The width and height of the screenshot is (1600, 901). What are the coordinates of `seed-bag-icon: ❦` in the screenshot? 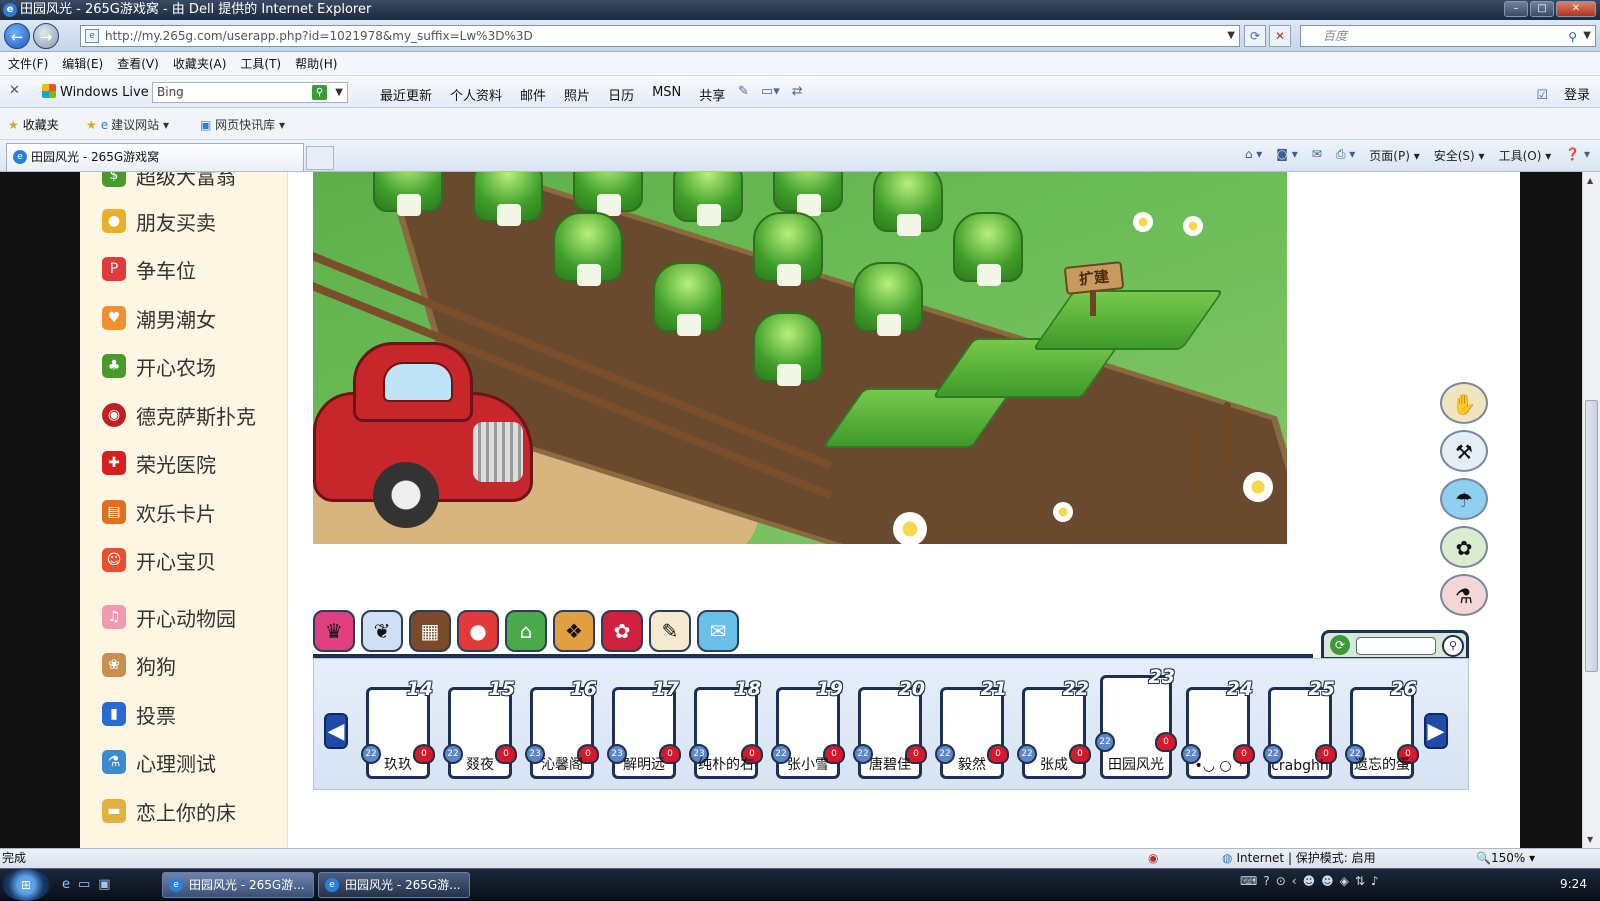 It's located at (382, 631).